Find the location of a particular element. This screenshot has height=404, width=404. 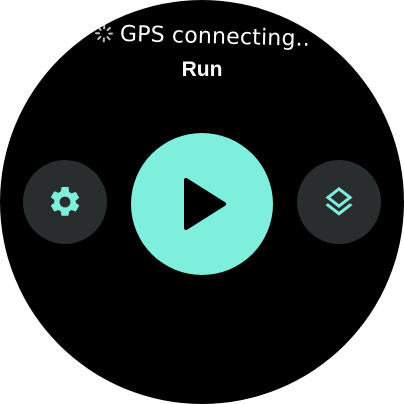

settings-button is located at coordinates (65, 202).